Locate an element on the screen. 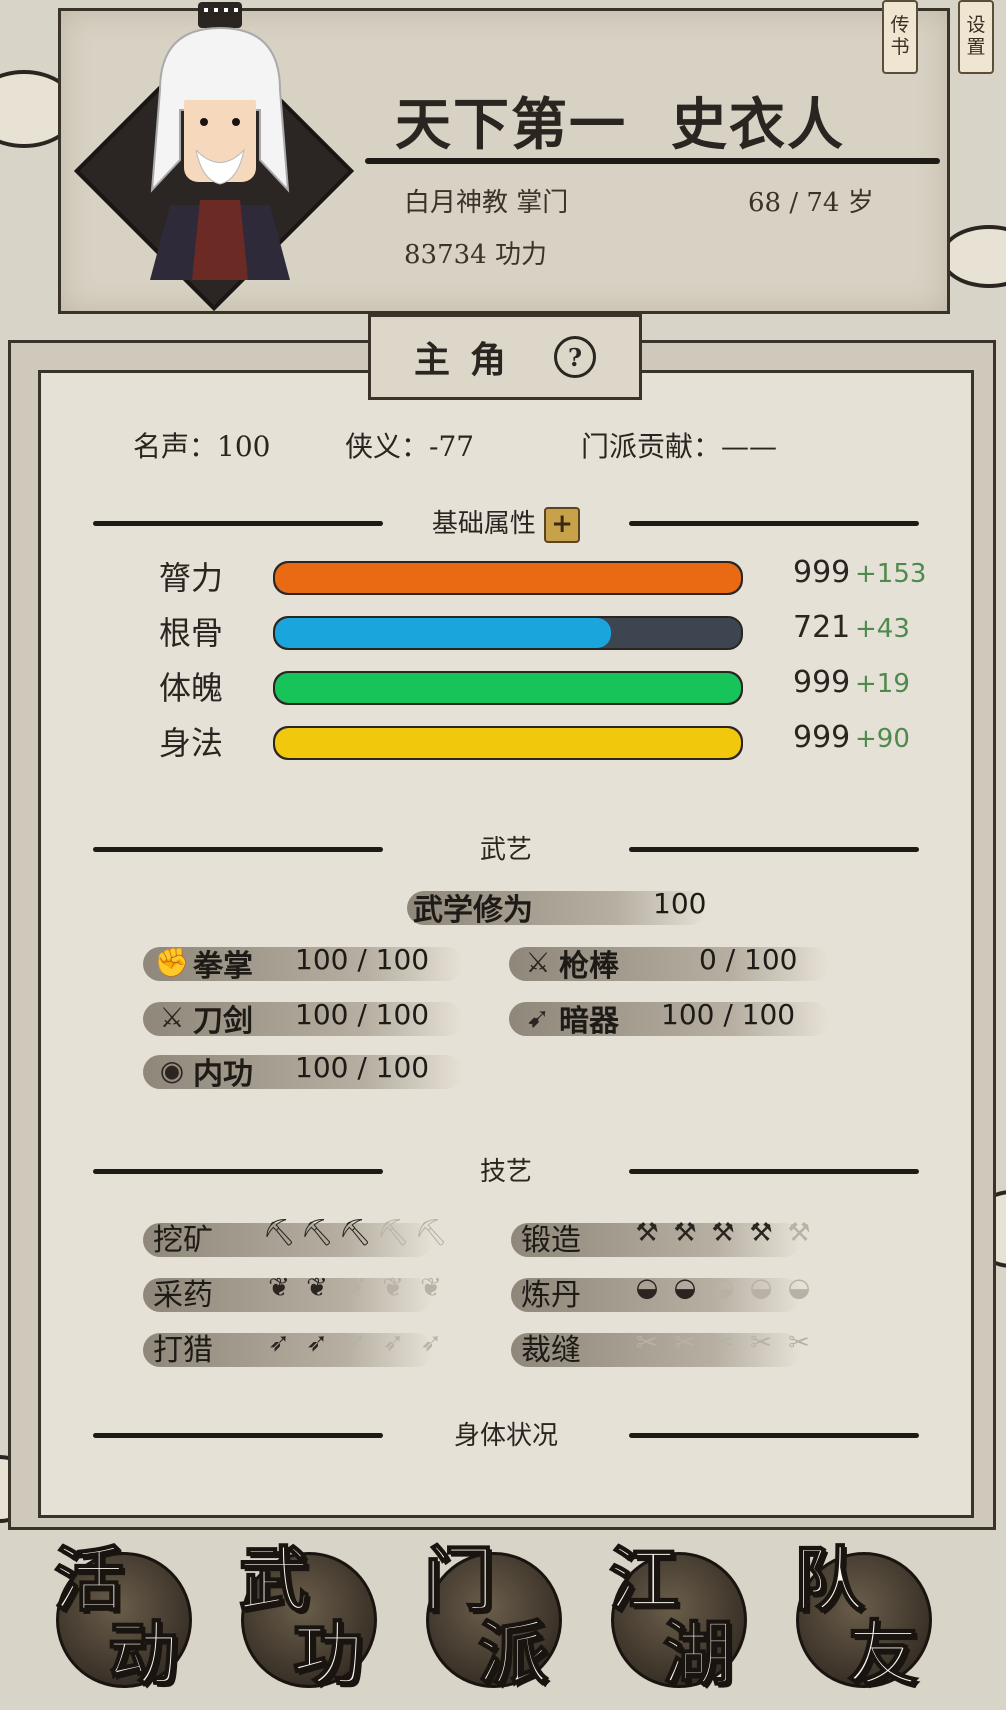  craft-level: ➶ ➶ ➶ ➶ ➶ is located at coordinates (355, 1343).